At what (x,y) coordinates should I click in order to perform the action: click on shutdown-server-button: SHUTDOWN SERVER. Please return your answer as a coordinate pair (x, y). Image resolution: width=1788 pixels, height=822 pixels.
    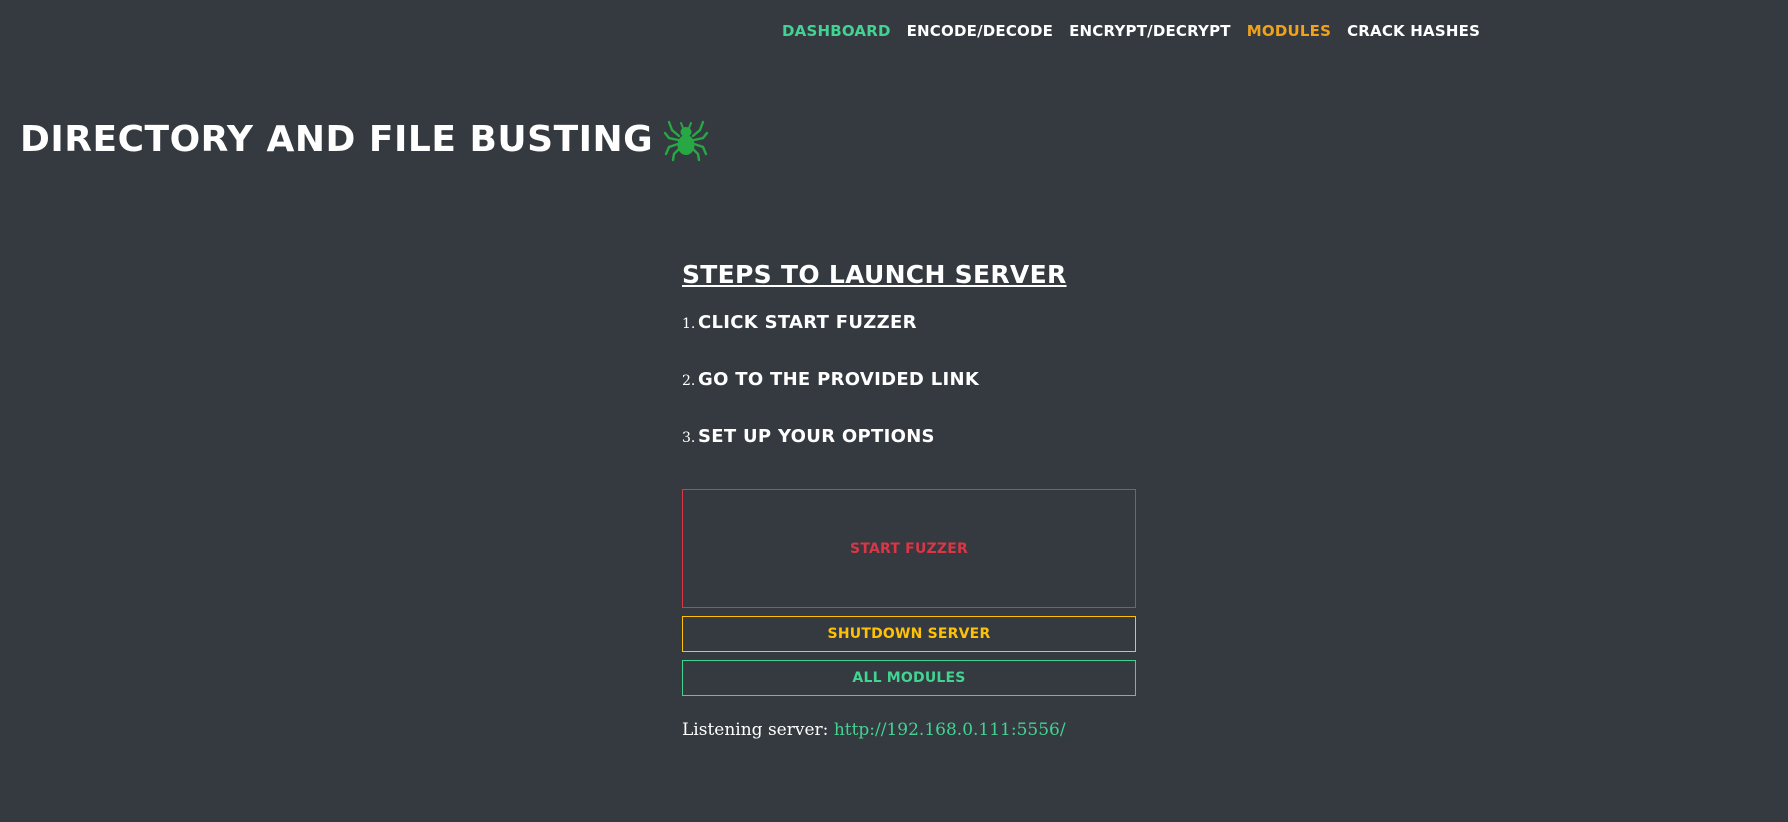
    Looking at the image, I should click on (909, 634).